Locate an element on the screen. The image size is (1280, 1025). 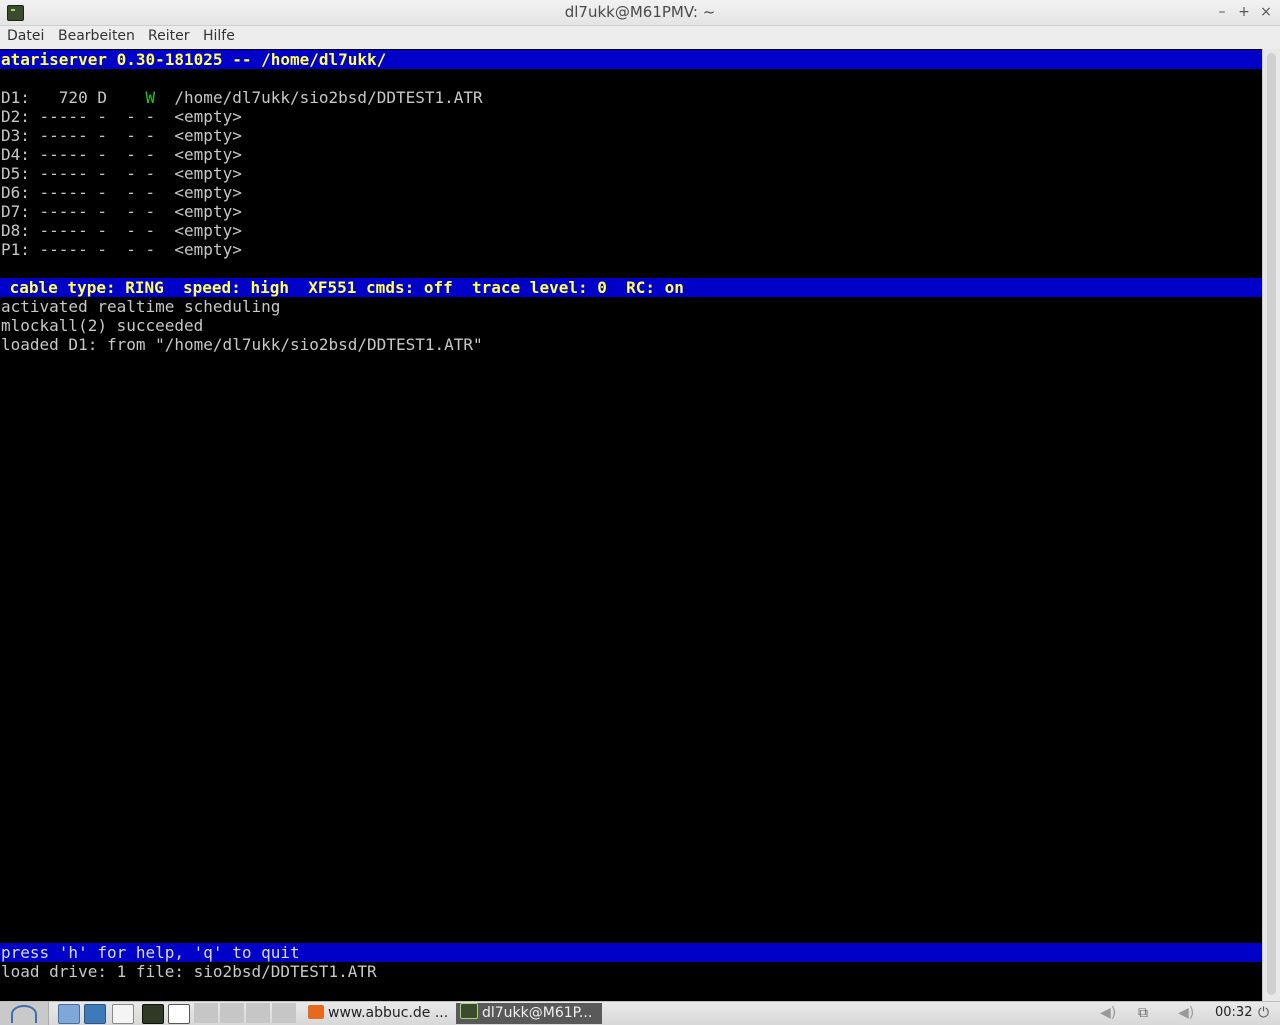
network-status-icon: ⧉ is located at coordinates (1143, 1013).